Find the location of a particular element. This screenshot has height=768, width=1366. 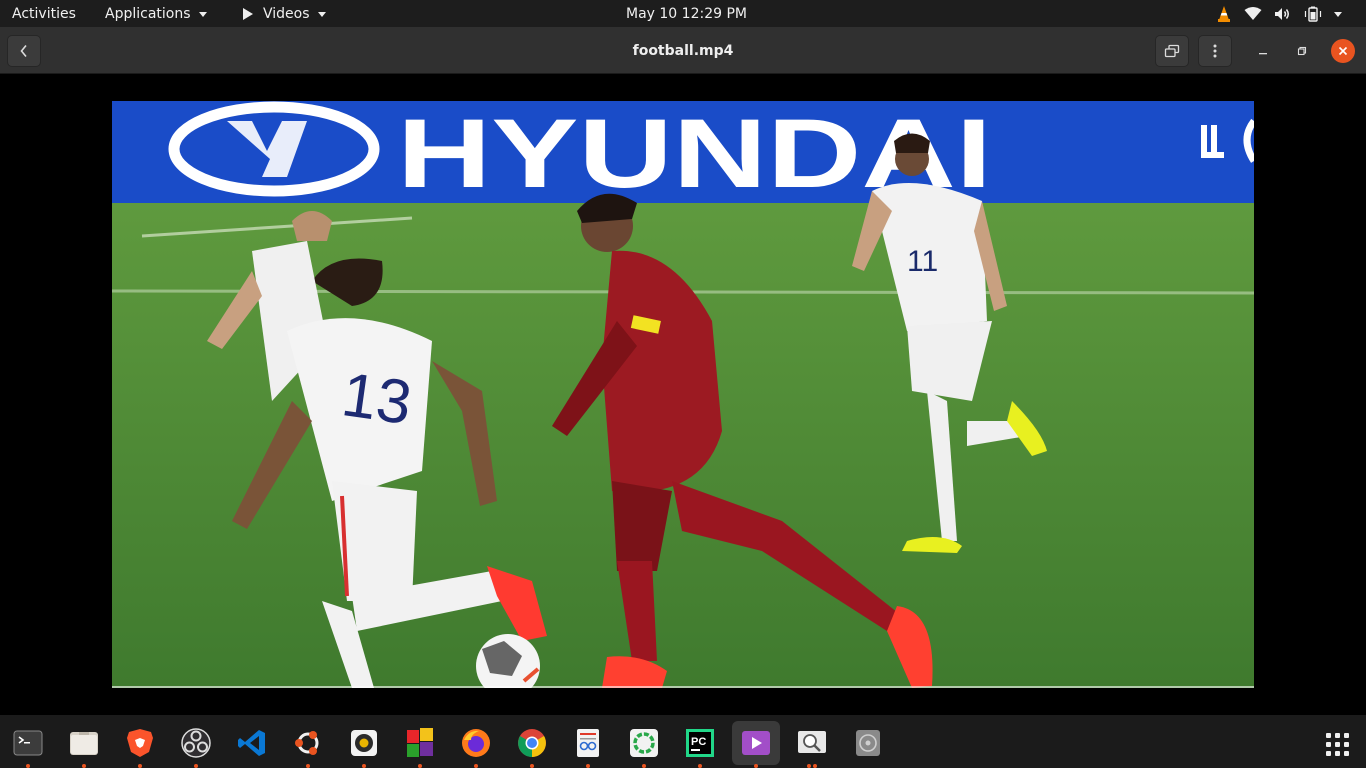

battery-icon is located at coordinates (1313, 13).